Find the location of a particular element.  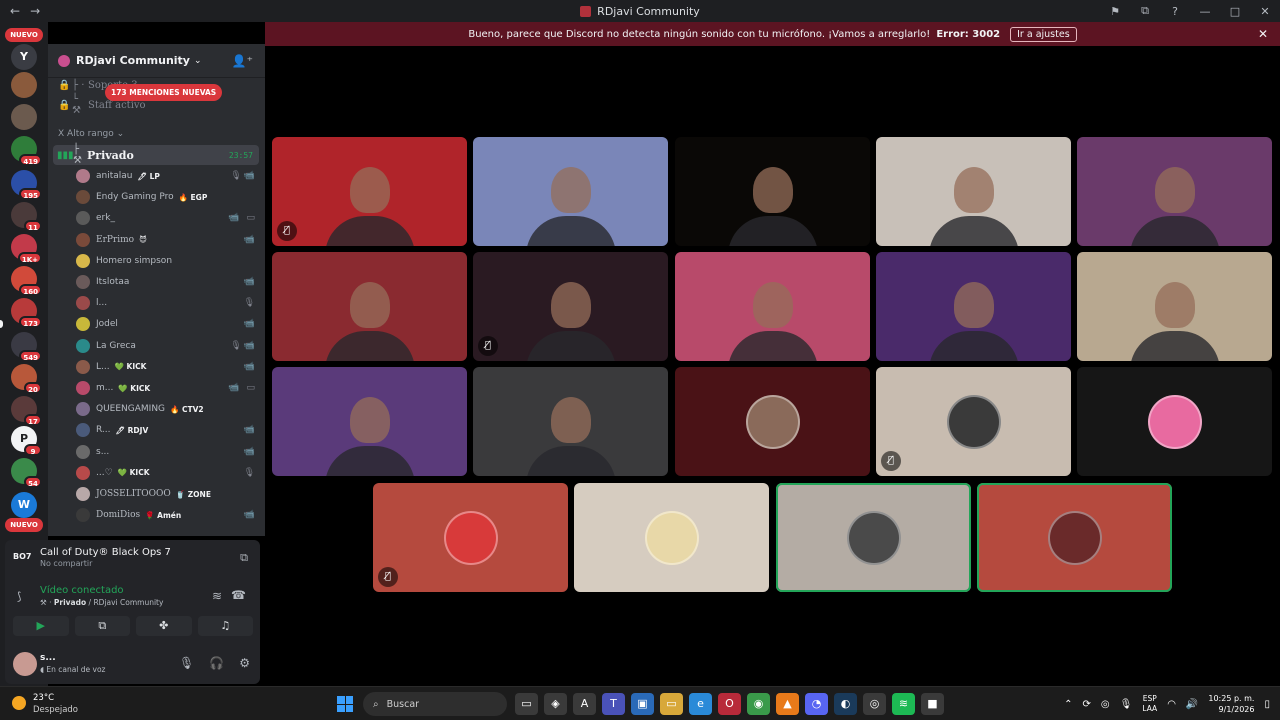

vlc-icon: ▲ is located at coordinates (787, 704).